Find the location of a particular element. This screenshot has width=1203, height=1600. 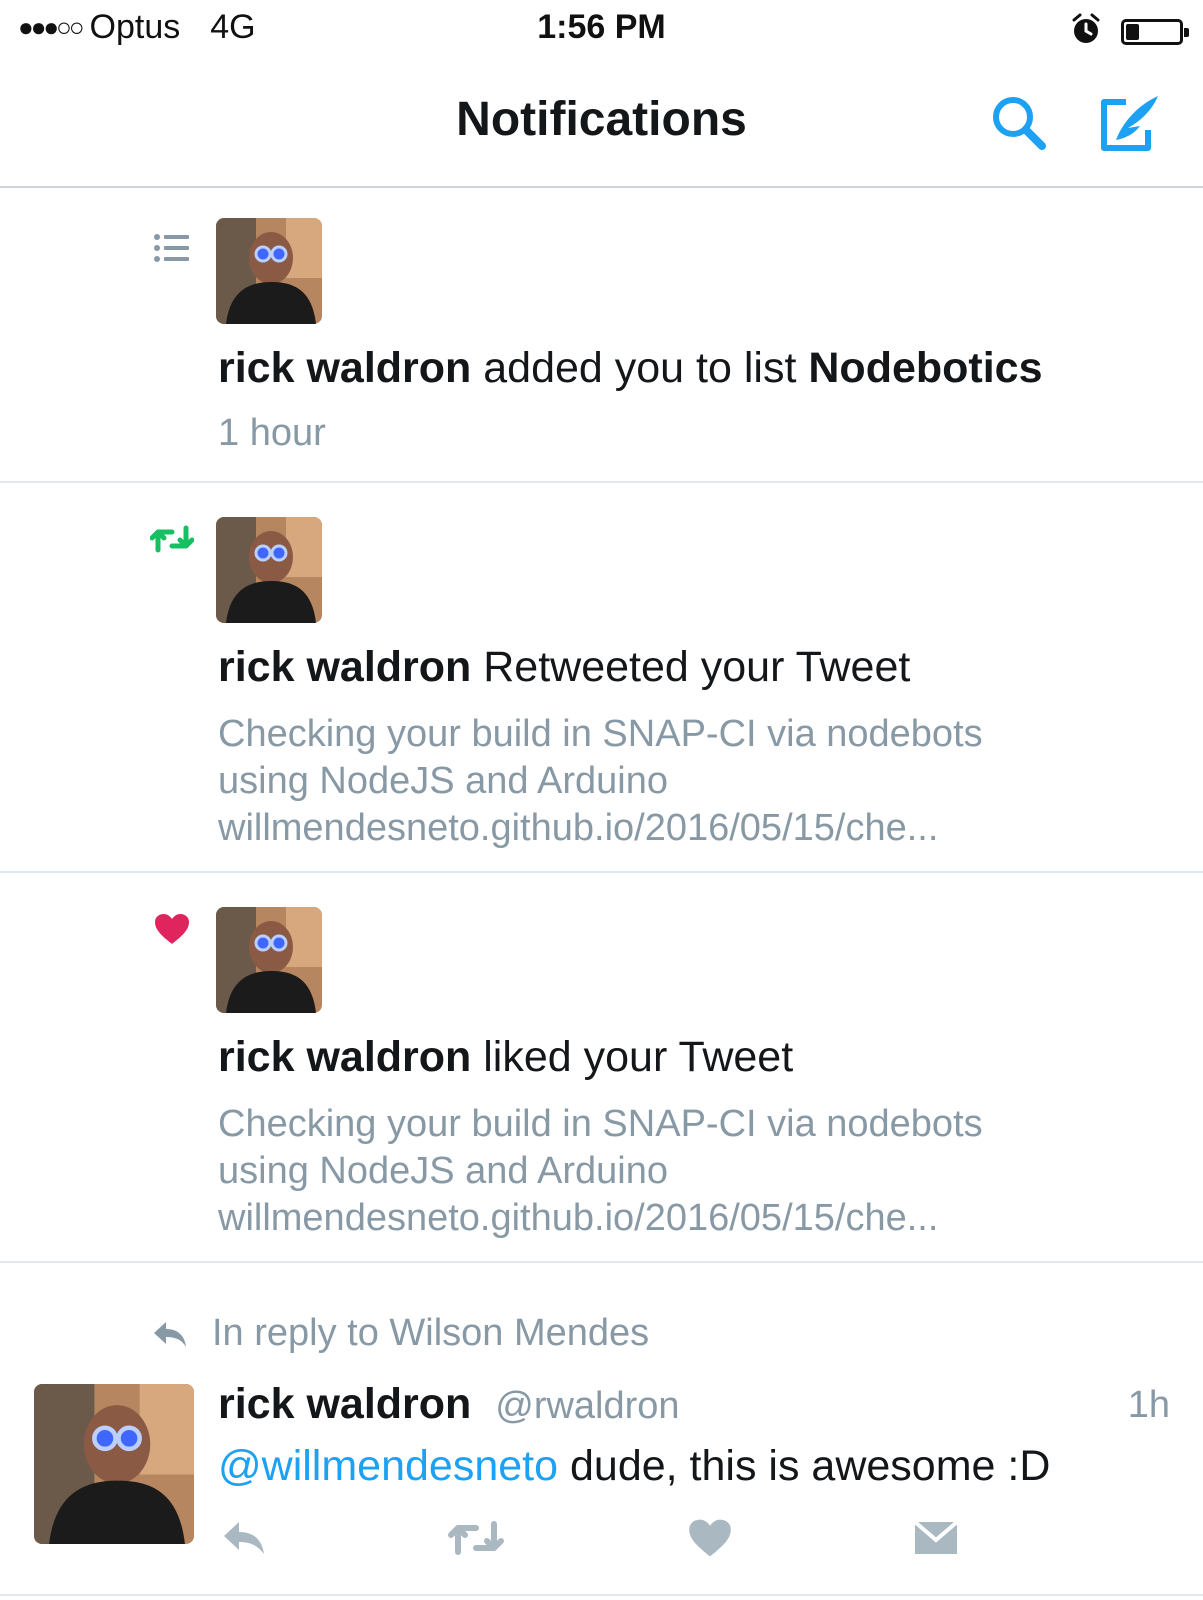

search-icon is located at coordinates (1019, 123).